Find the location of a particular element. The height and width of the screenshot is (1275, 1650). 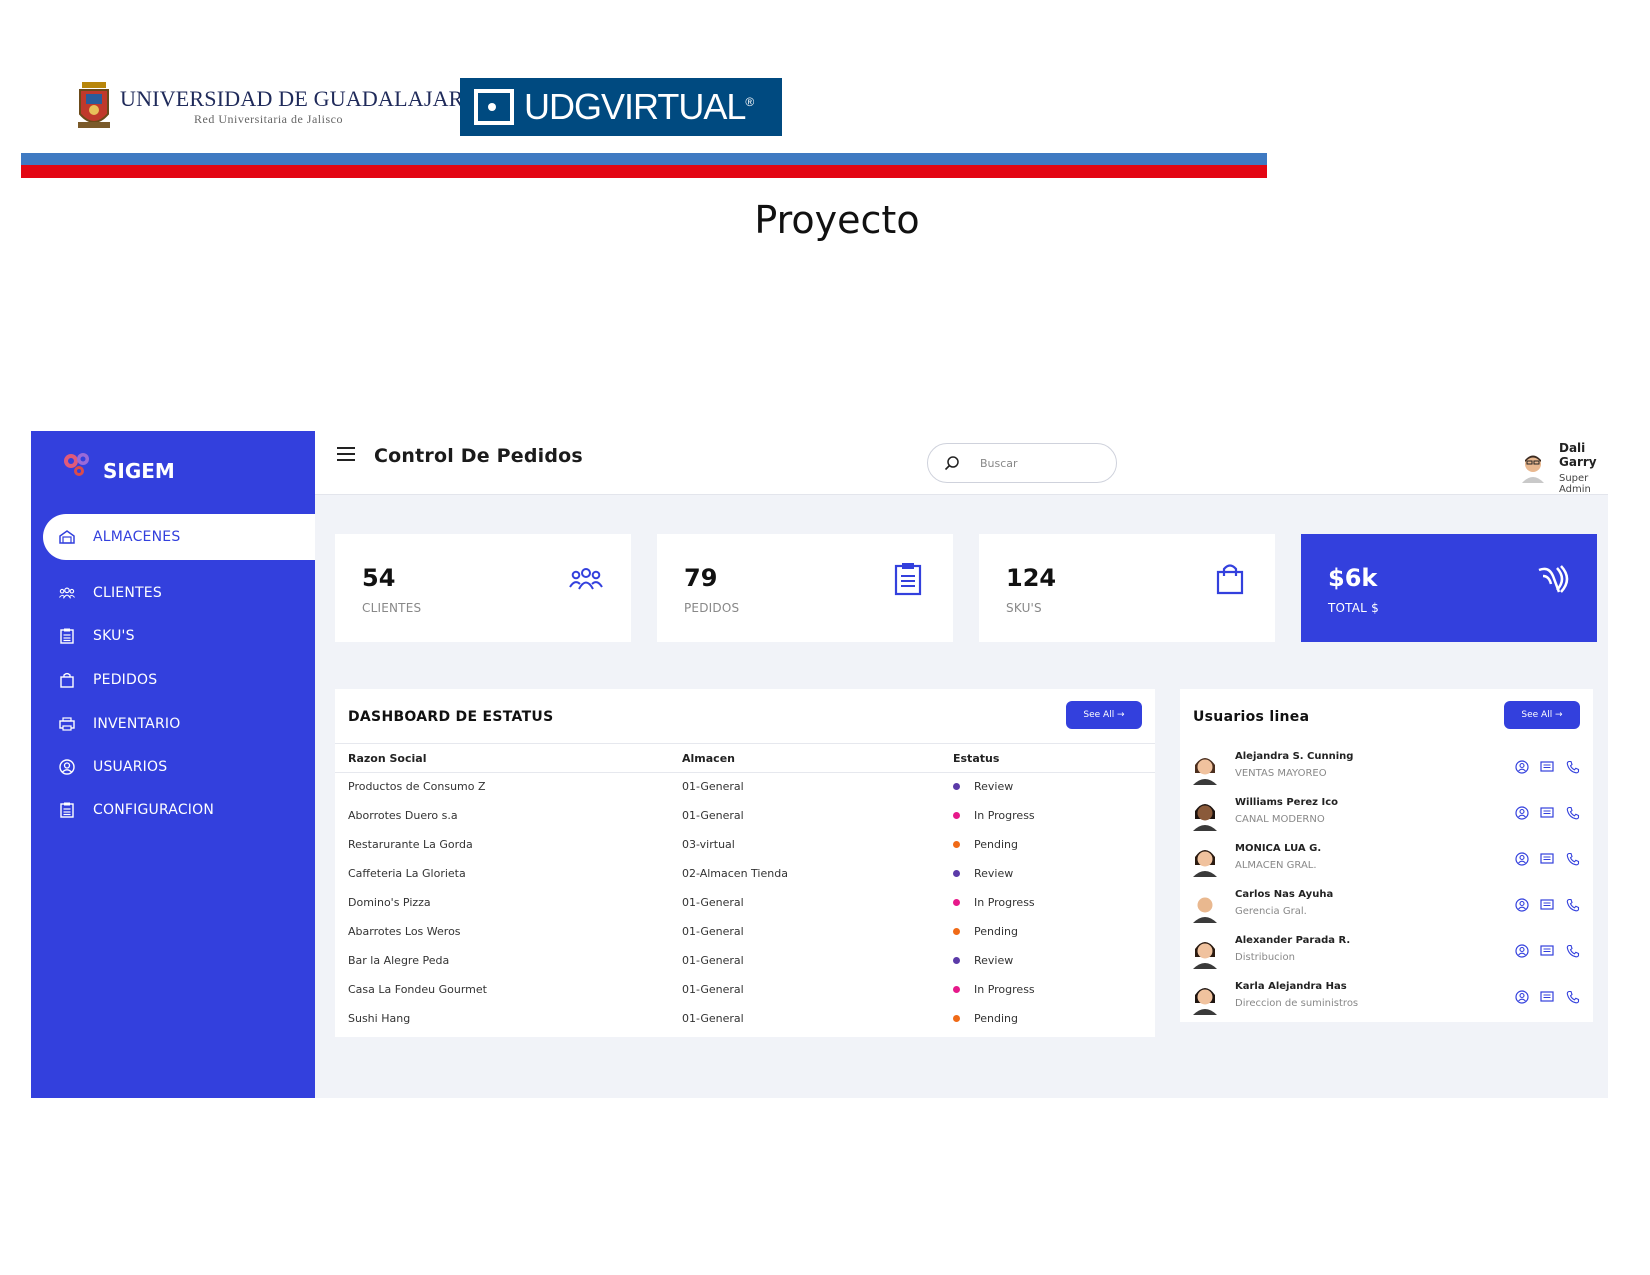

udgv-registered-mark: ® is located at coordinates (749, 102).